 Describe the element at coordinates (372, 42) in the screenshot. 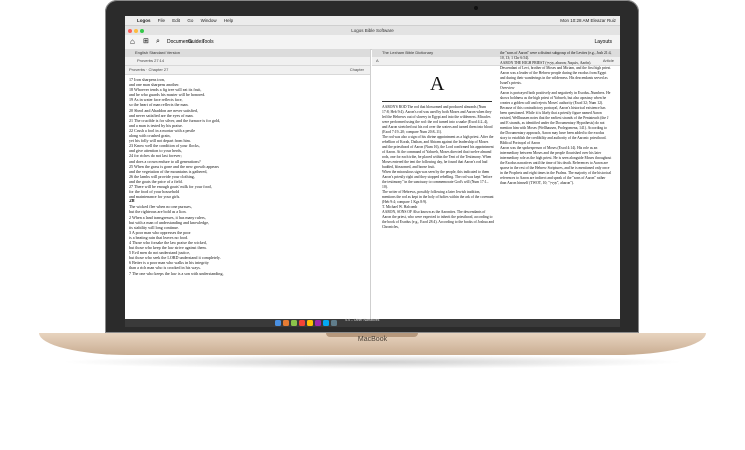

I see `toolbar: ⌂ ⊞ ⌕ Documents Guides Tools Layouts` at that location.